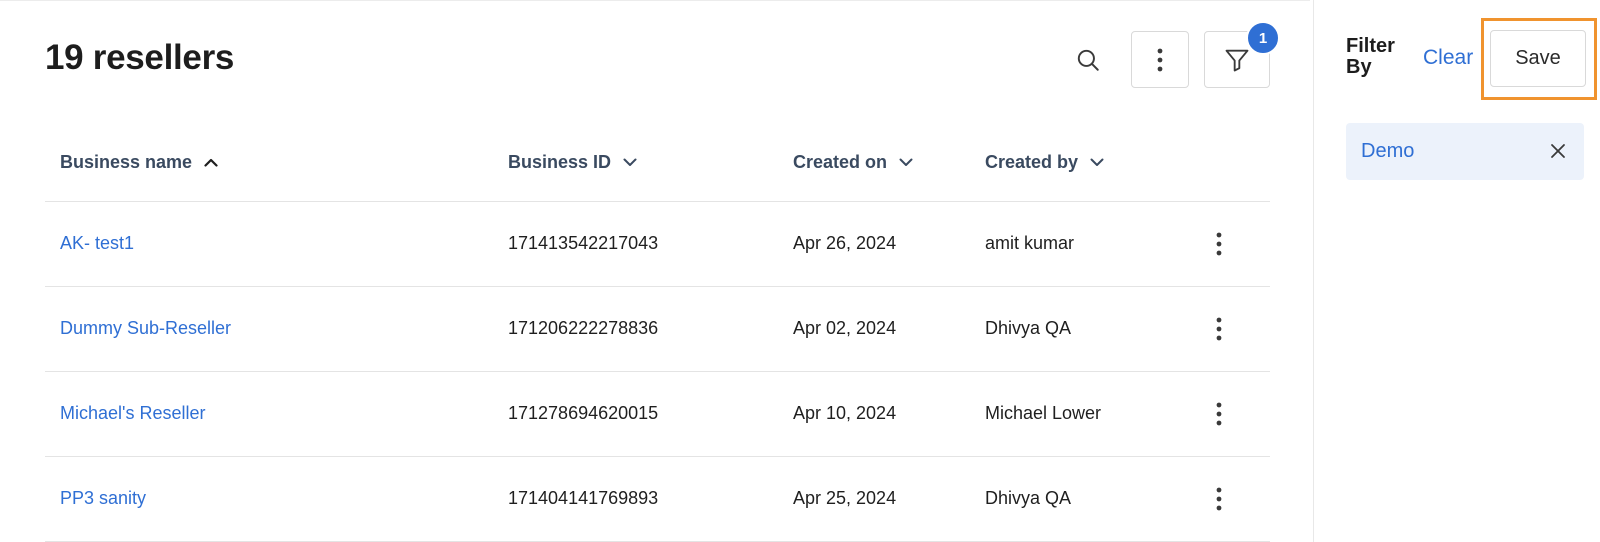 The height and width of the screenshot is (542, 1600). Describe the element at coordinates (845, 243) in the screenshot. I see `created-on: Apr 26, 2024` at that location.